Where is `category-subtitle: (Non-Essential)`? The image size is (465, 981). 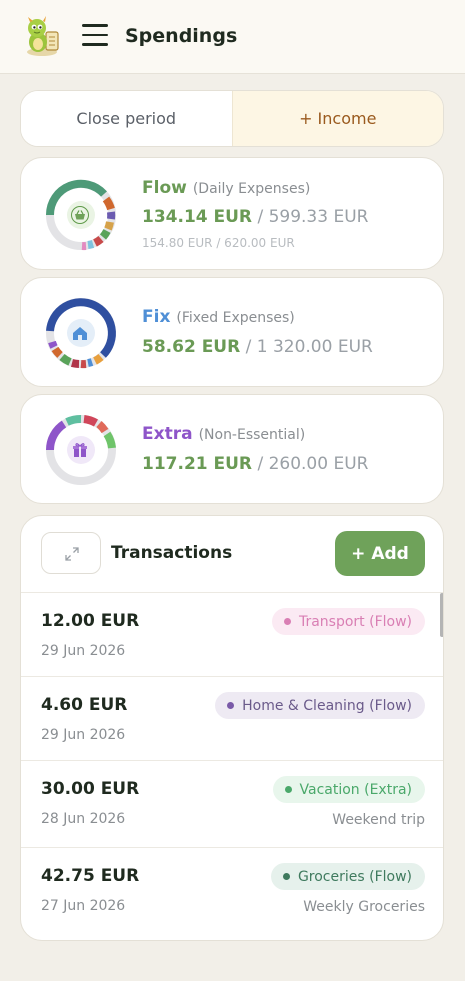
category-subtitle: (Non-Essential) is located at coordinates (252, 435).